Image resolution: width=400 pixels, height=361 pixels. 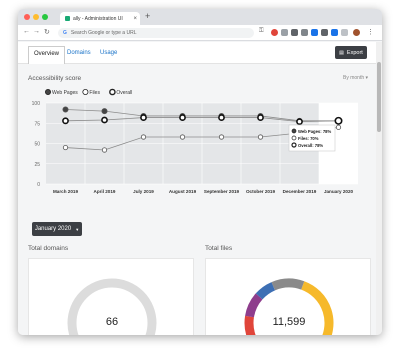 What do you see at coordinates (308, 138) in the screenshot?
I see `tooltip-row: Files: 70%` at bounding box center [308, 138].